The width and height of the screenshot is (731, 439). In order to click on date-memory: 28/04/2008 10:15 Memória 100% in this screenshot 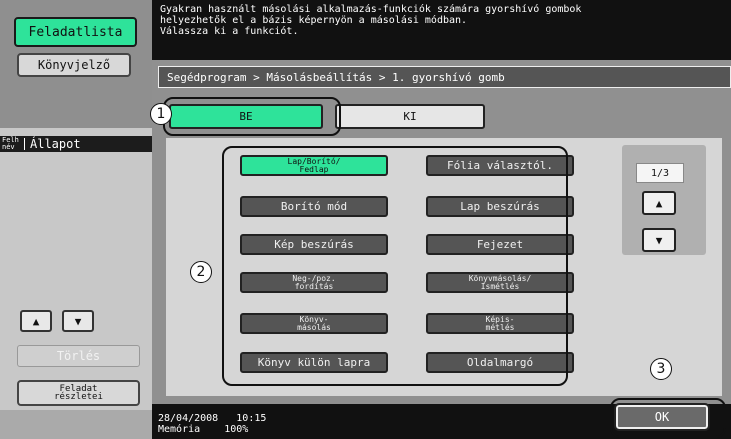, I will do `click(212, 424)`.